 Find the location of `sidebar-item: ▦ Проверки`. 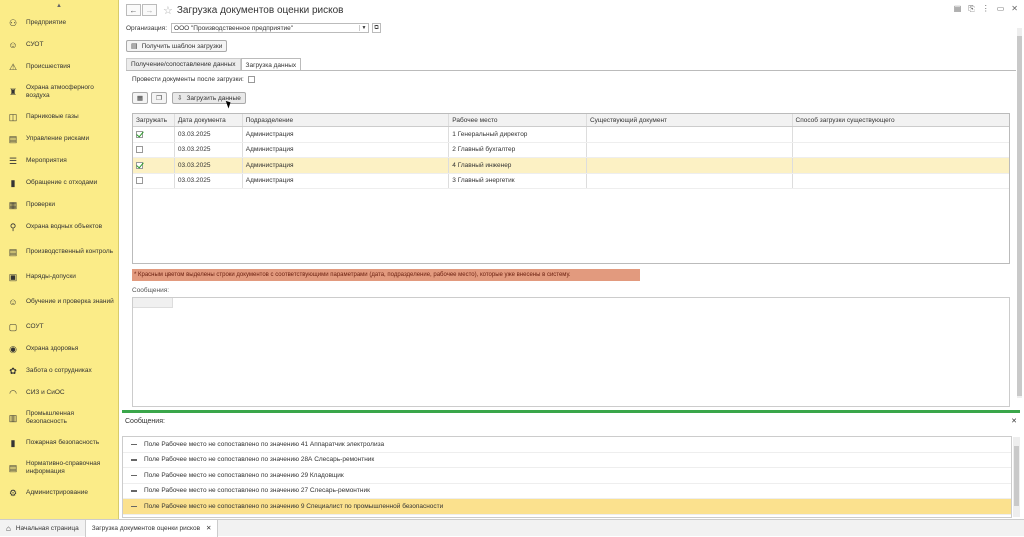

sidebar-item: ▦ Проверки is located at coordinates (59, 205).